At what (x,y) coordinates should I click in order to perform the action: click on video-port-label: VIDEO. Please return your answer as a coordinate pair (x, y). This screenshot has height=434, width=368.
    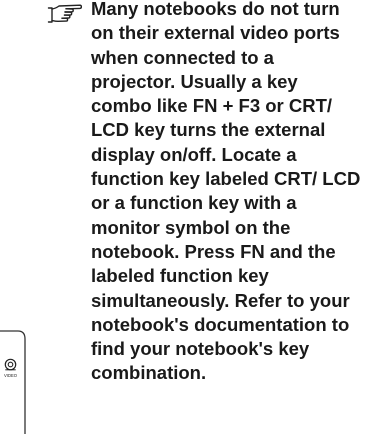
    Looking at the image, I should click on (11, 375).